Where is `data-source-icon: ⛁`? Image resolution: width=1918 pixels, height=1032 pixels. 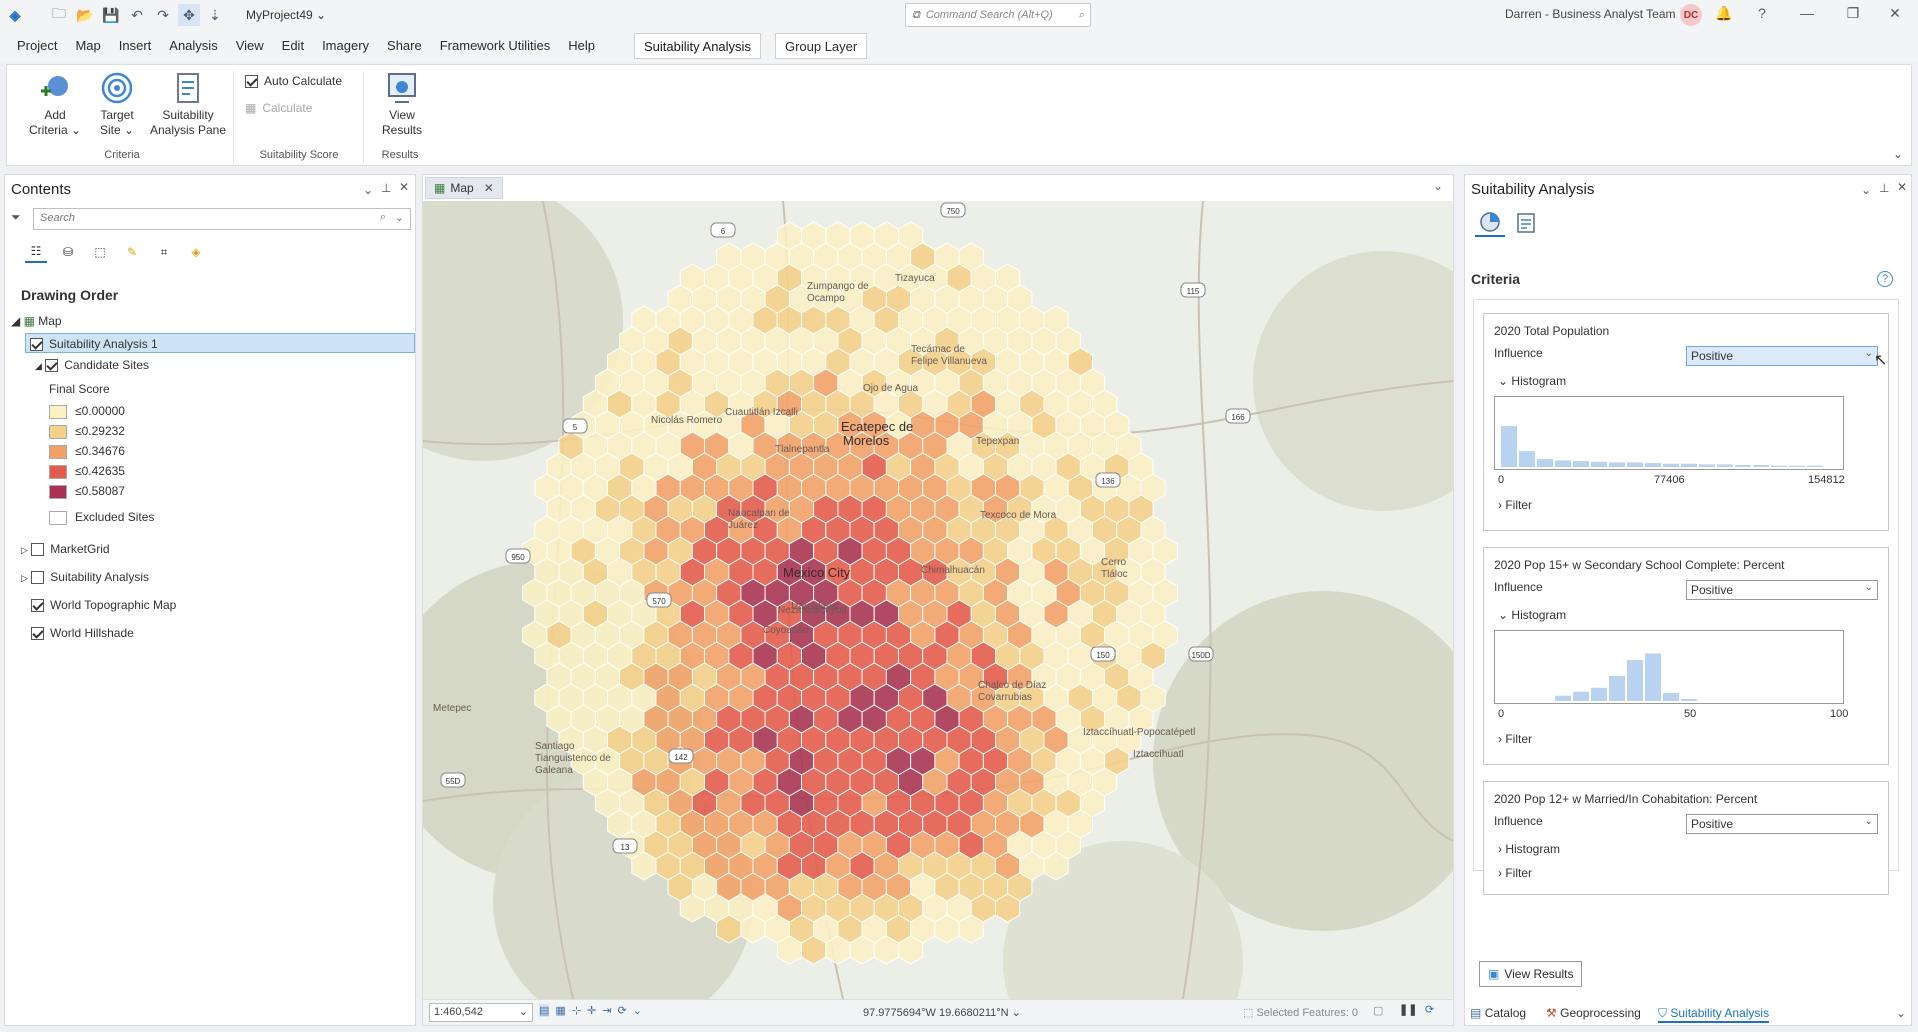
data-source-icon: ⛁ is located at coordinates (68, 252).